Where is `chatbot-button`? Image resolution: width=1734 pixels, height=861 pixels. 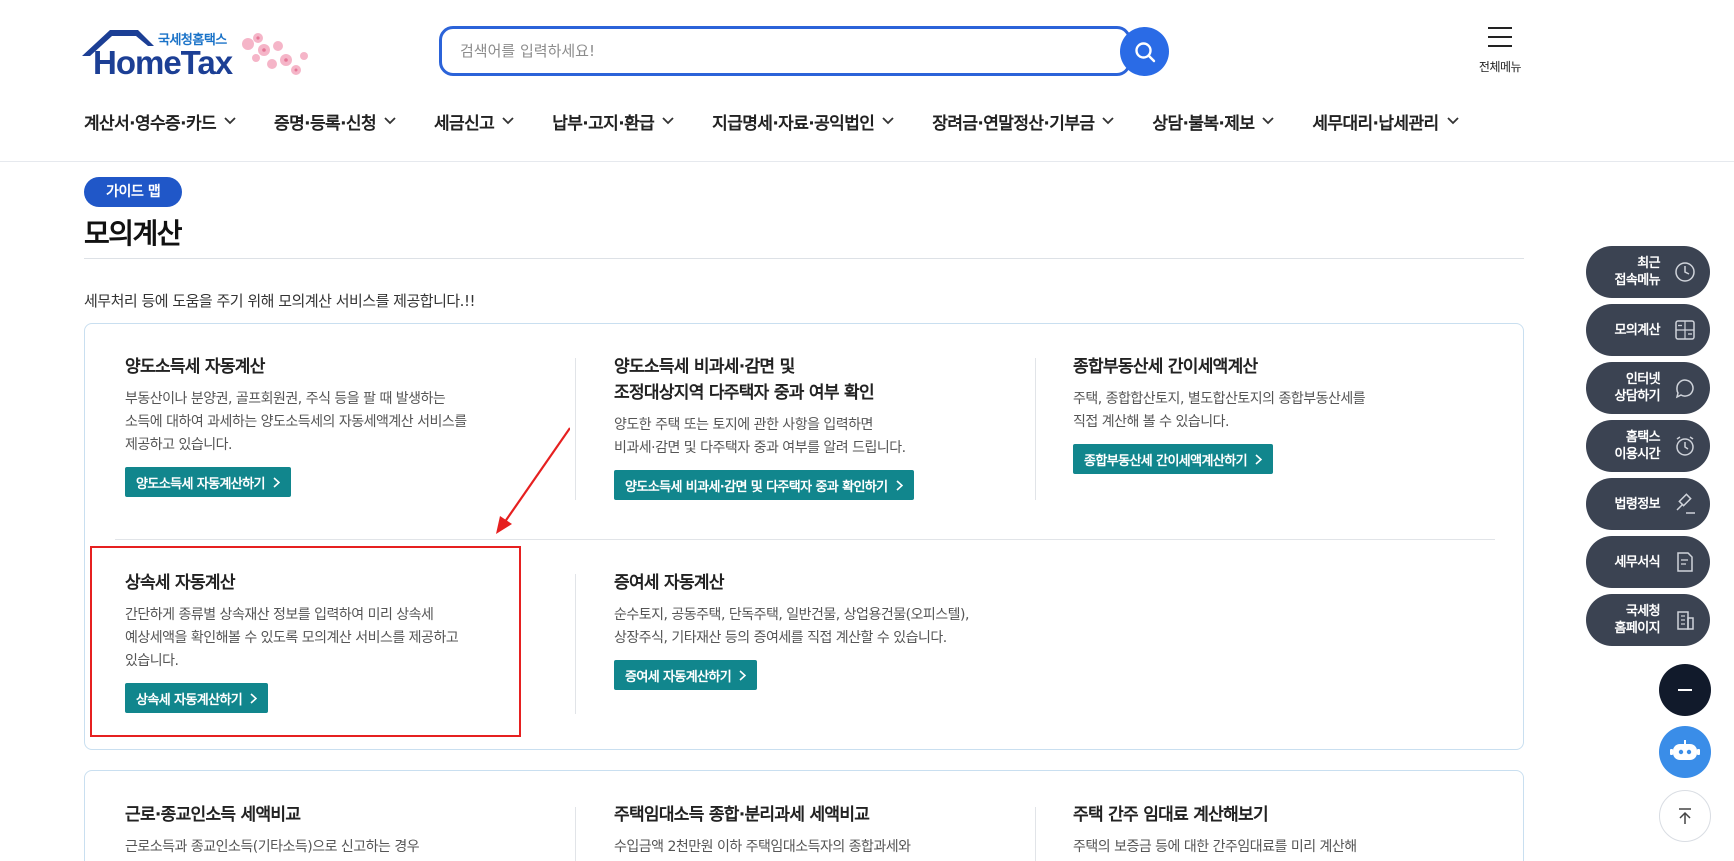 chatbot-button is located at coordinates (1685, 752).